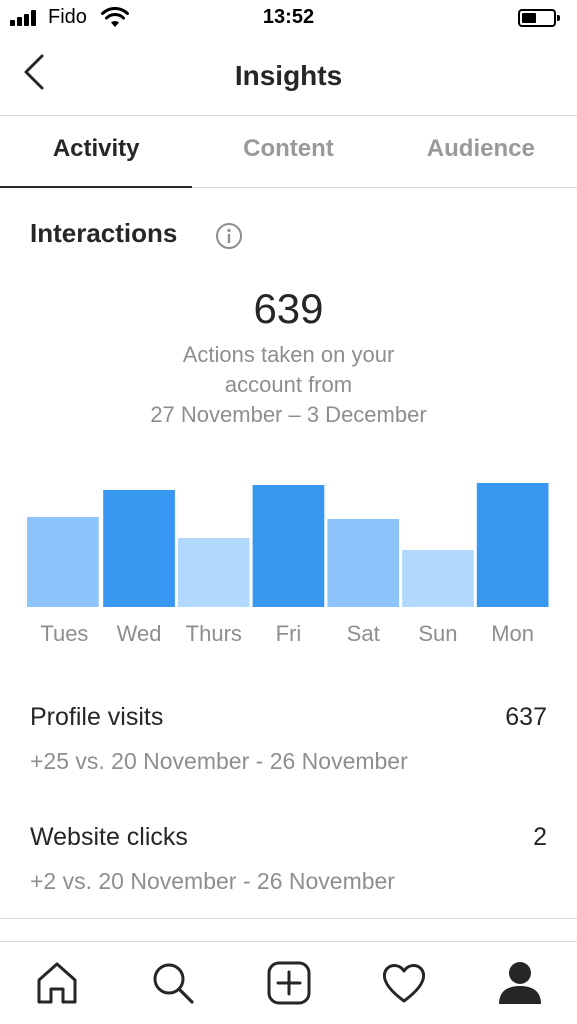 The image size is (577, 1024). I want to click on battery-level, so click(529, 18).